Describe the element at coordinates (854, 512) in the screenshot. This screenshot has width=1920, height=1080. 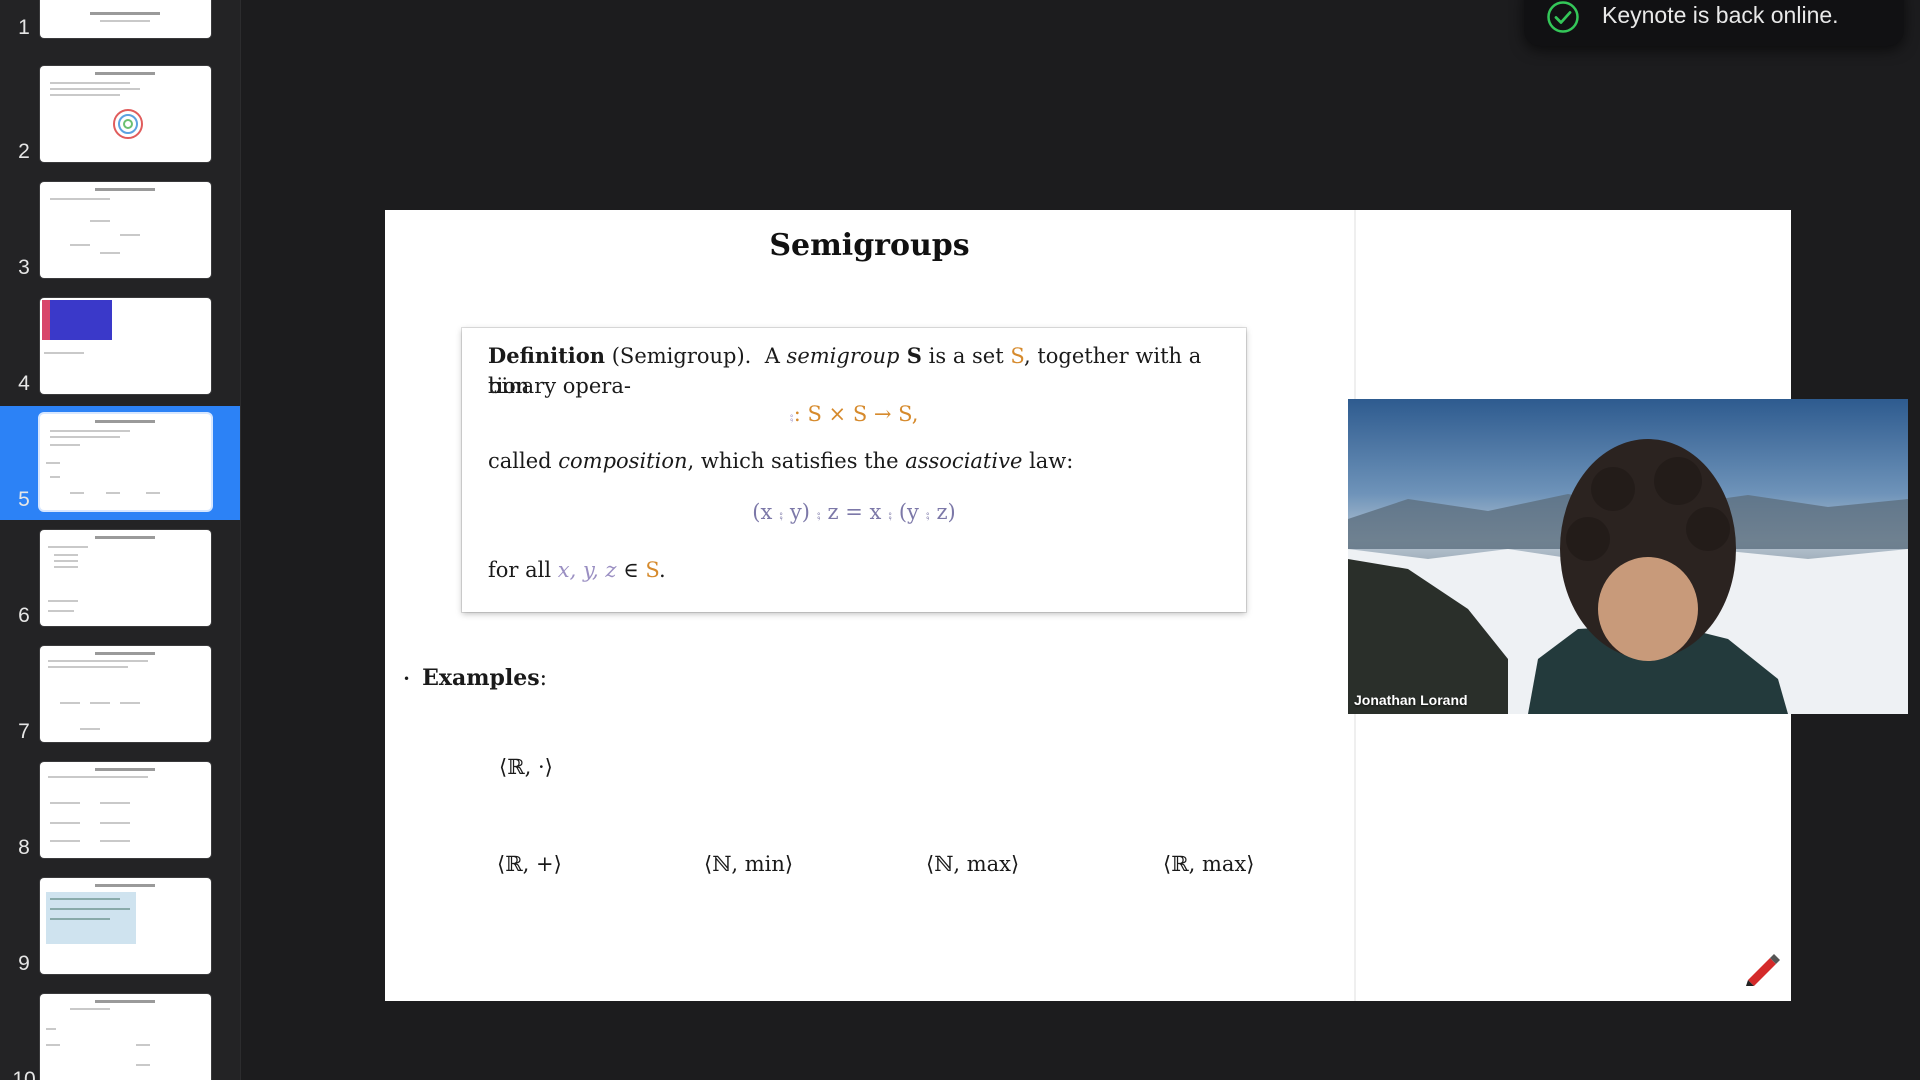
I see `associative-law: (x ⨾ y) ⨾ z = x ⨾ (y ⨾ z)` at that location.